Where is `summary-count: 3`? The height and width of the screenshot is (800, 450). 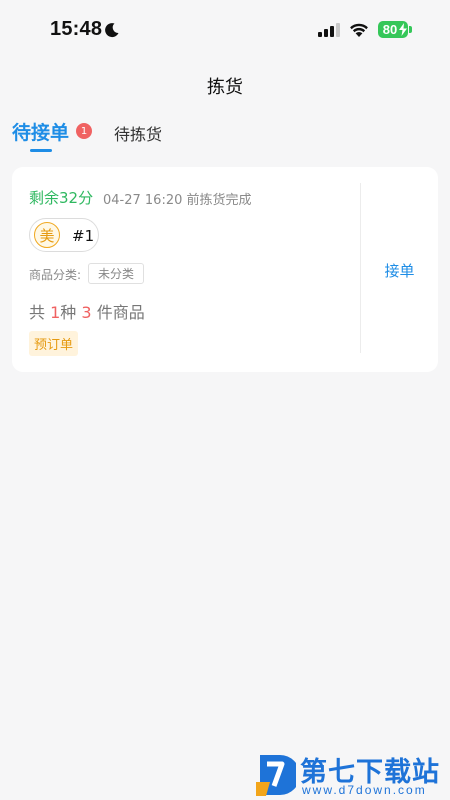
summary-count: 3 is located at coordinates (86, 312).